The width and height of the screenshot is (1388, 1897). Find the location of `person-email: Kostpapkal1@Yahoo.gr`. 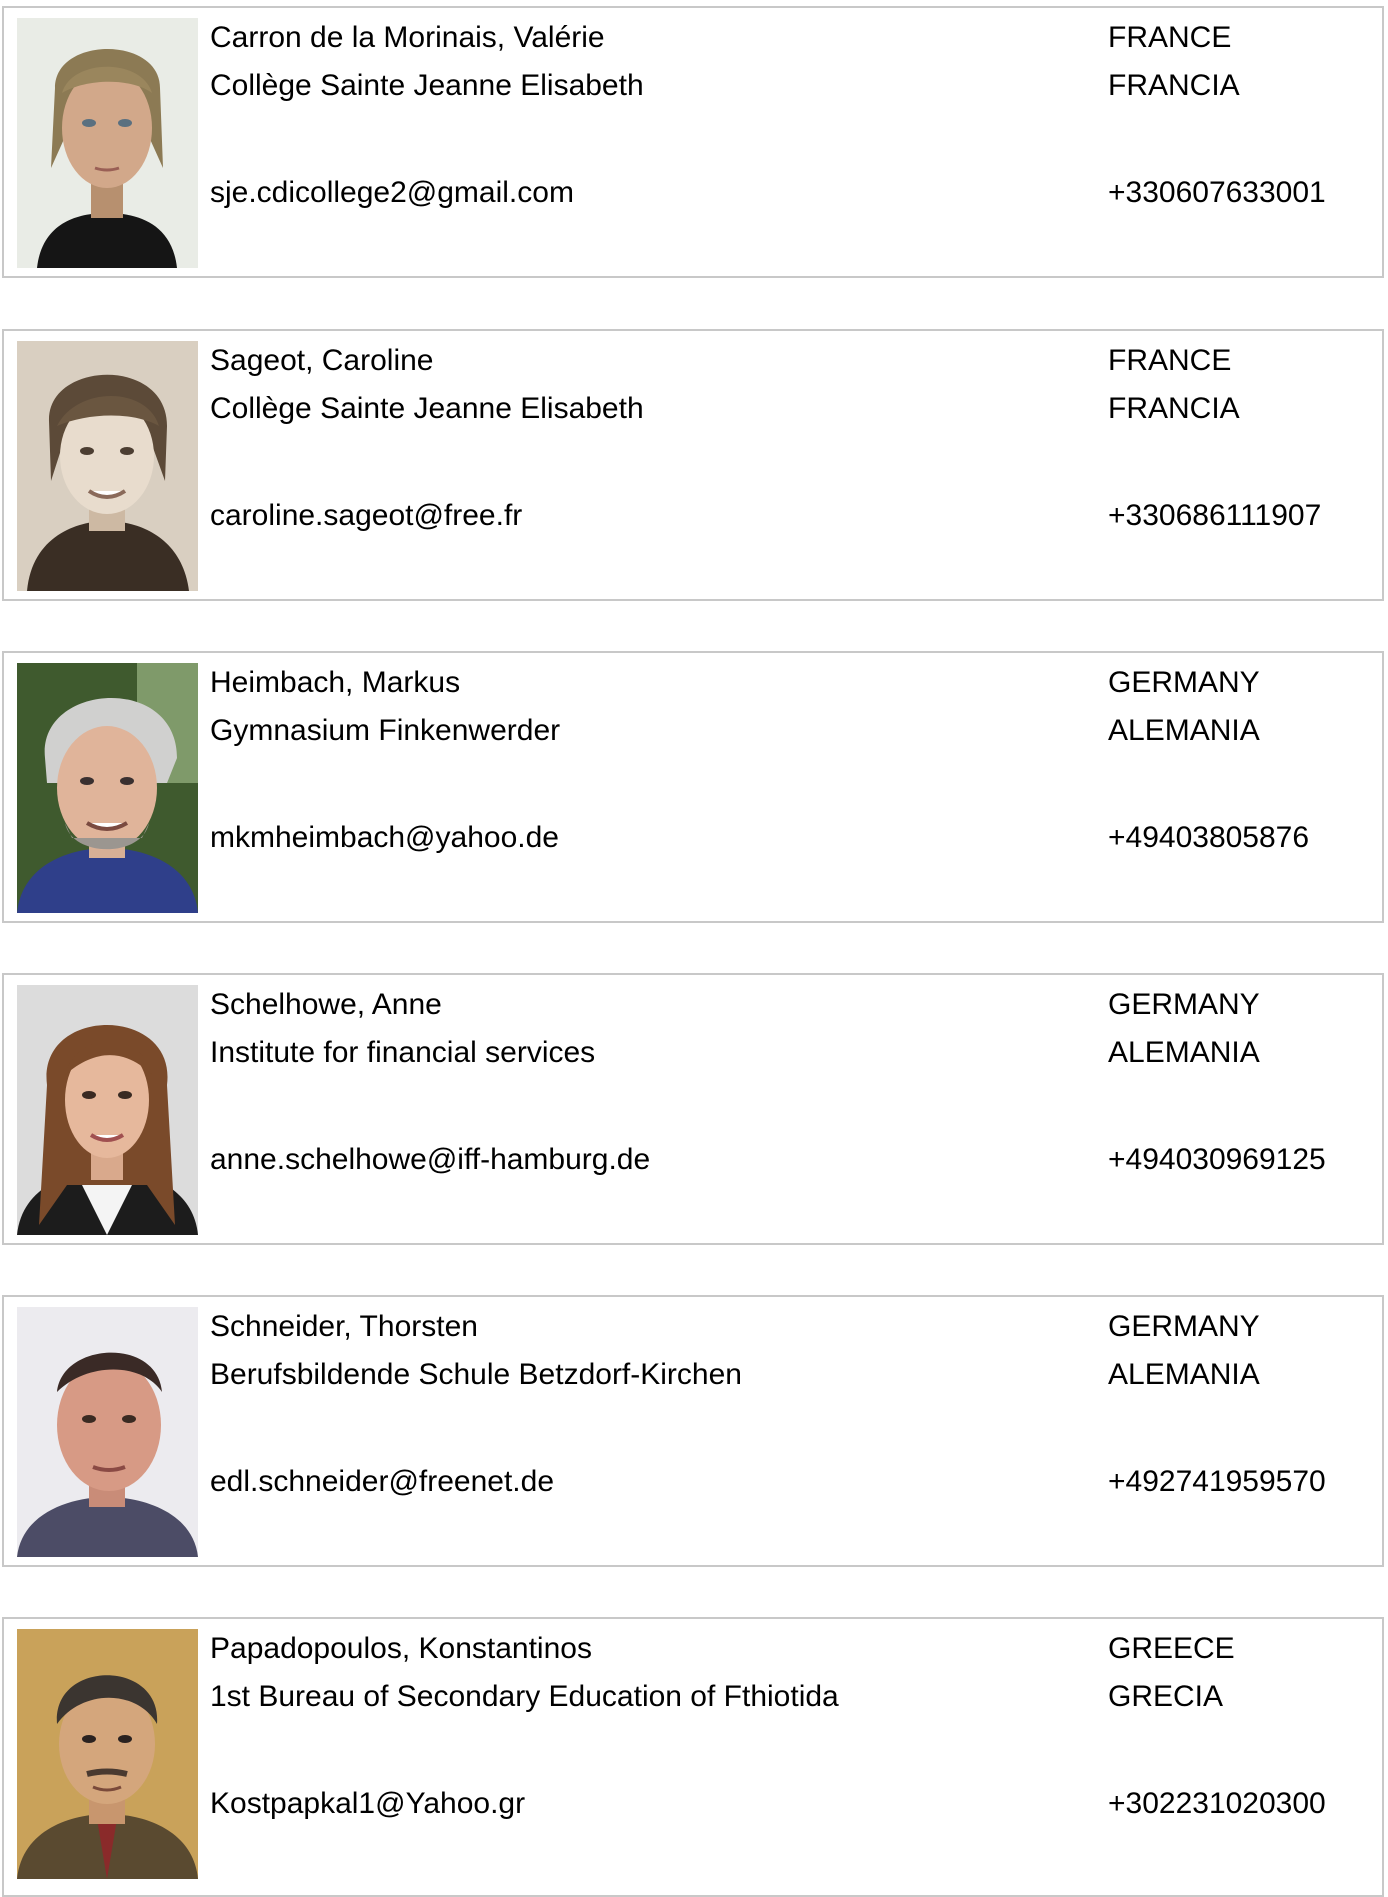

person-email: Kostpapkal1@Yahoo.gr is located at coordinates (367, 1804).